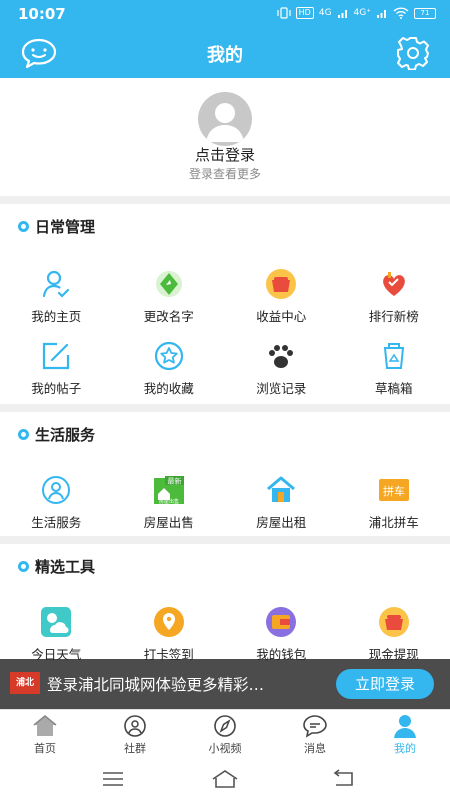  I want to click on grid-item-life-service: 生活服务, so click(56, 510).